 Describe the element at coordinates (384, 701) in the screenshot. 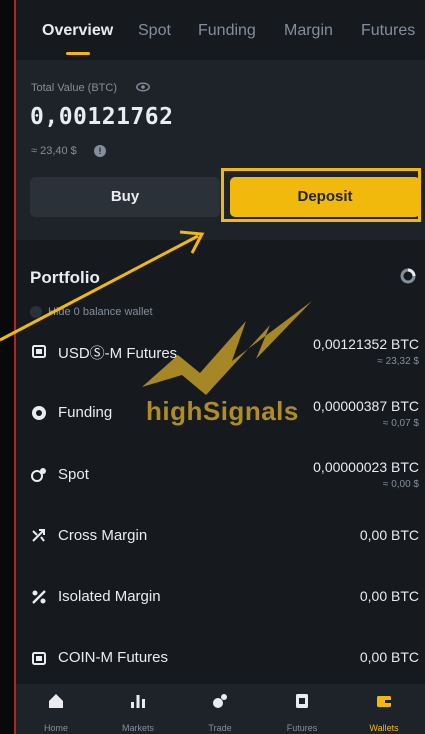

I see `wallet-icon` at that location.